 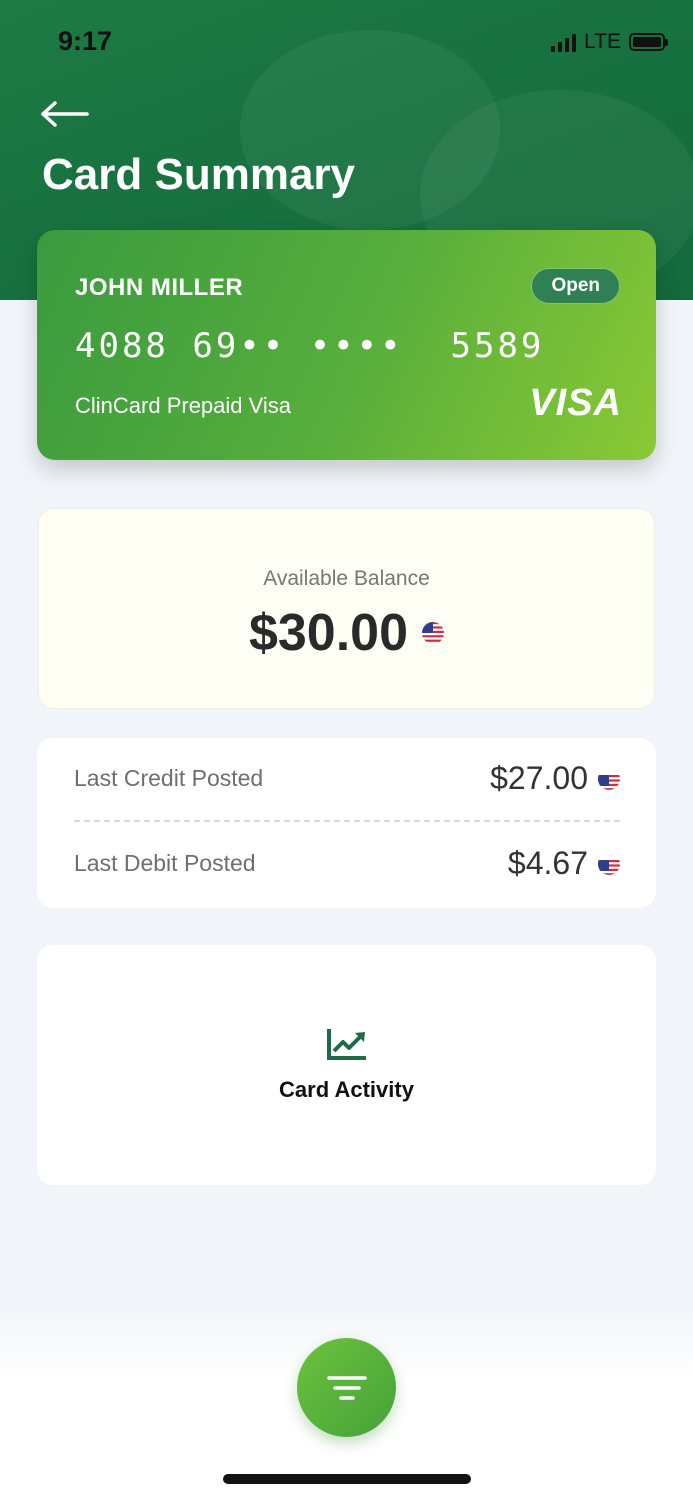 I want to click on battery-icon, so click(x=648, y=42).